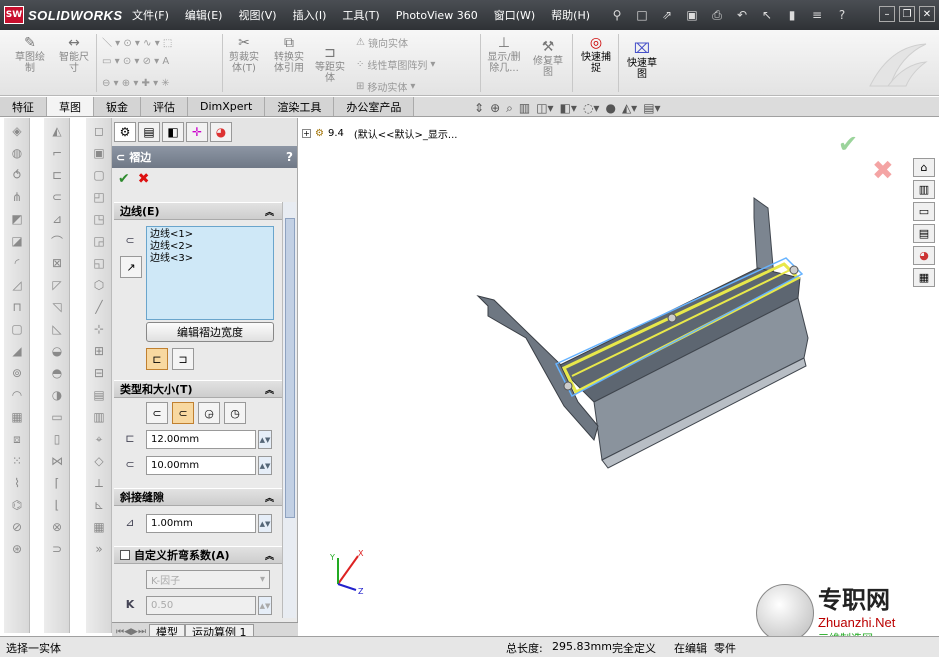  What do you see at coordinates (17, 285) in the screenshot?
I see `chamfer-icon: ◿` at bounding box center [17, 285].